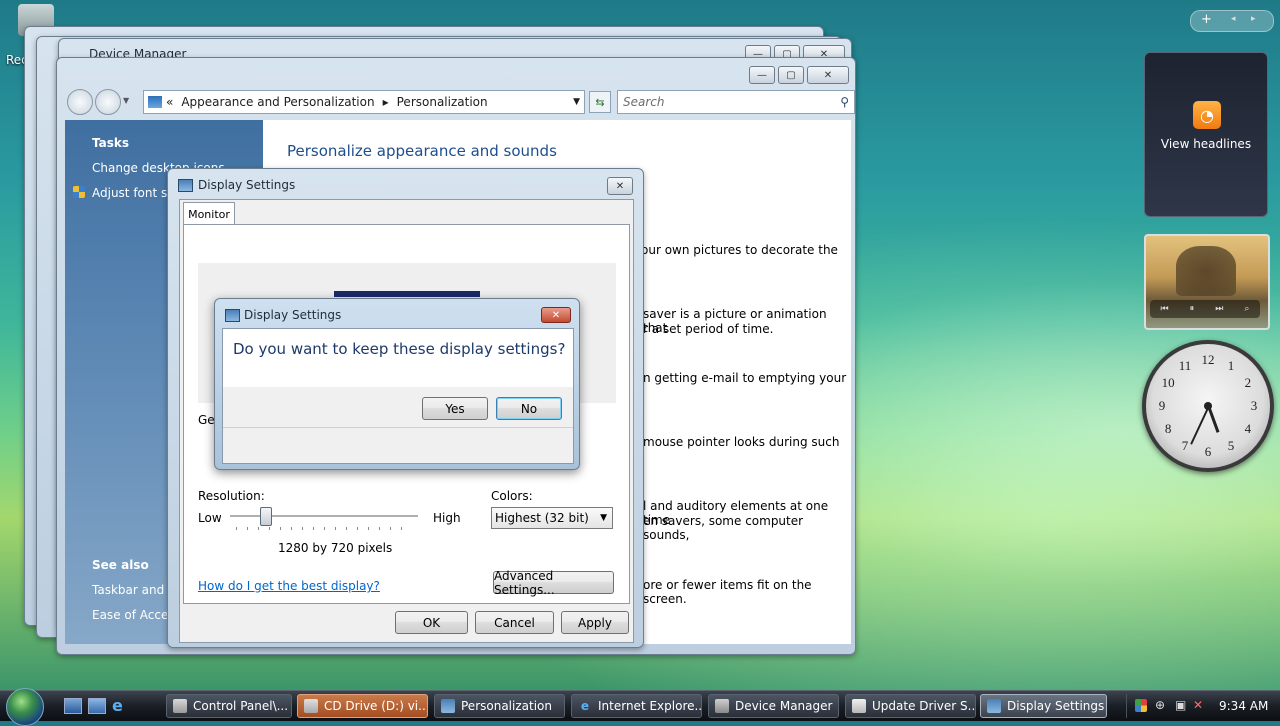 This screenshot has height=726, width=1280. What do you see at coordinates (80, 102) in the screenshot?
I see `back-button` at bounding box center [80, 102].